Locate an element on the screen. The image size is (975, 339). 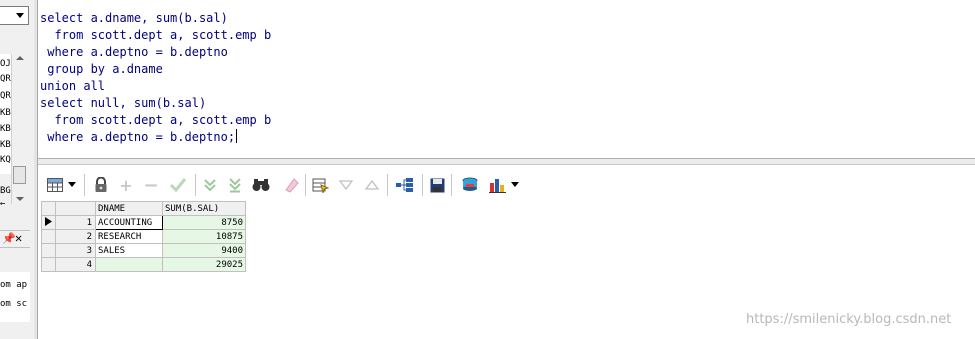
grid-header-row: DNAME SUM(B.SAL) is located at coordinates (143, 208).